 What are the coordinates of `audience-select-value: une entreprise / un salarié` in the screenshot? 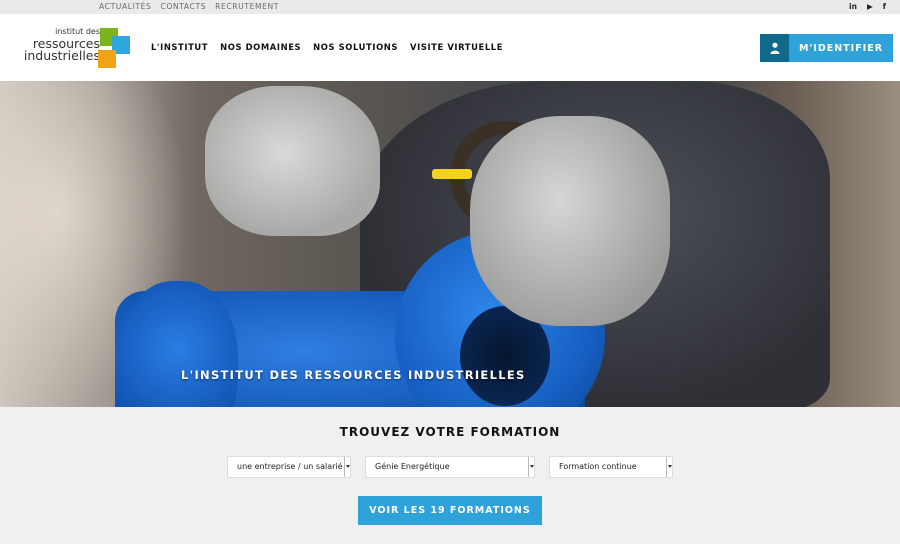 It's located at (290, 466).